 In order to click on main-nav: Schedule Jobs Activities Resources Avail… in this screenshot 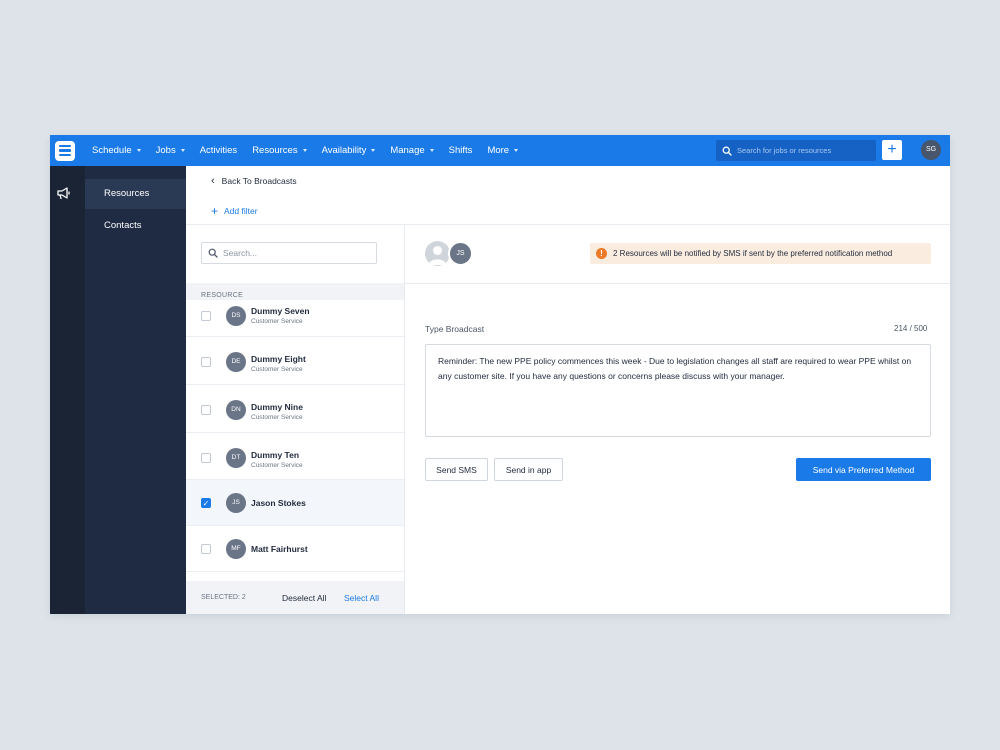, I will do `click(312, 150)`.